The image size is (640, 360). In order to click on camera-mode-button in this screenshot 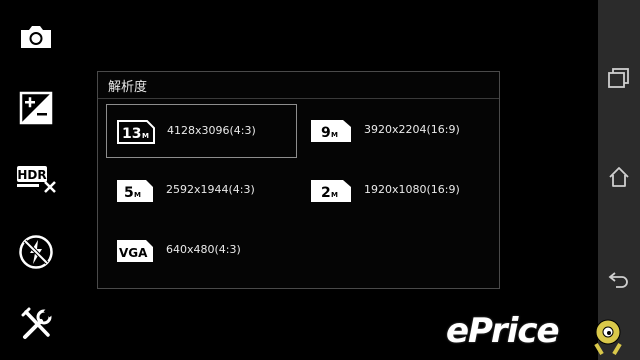, I will do `click(36, 37)`.